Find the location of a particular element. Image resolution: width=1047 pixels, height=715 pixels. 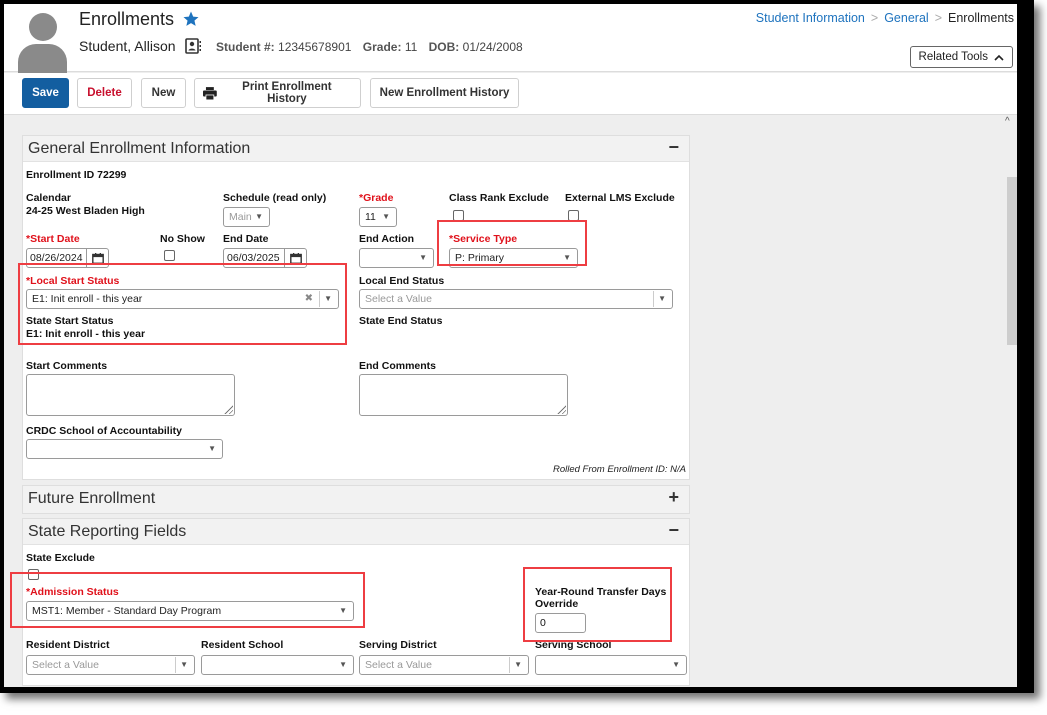

resident-school-label: Resident School is located at coordinates (242, 645).